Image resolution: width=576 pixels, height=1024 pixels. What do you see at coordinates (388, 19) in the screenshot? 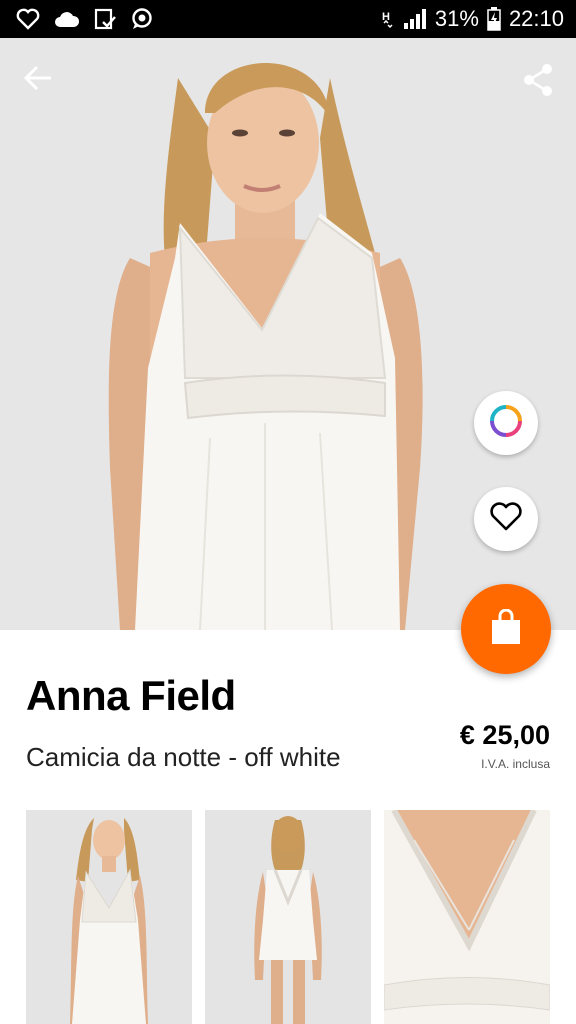
I see `data-h-icon: H` at bounding box center [388, 19].